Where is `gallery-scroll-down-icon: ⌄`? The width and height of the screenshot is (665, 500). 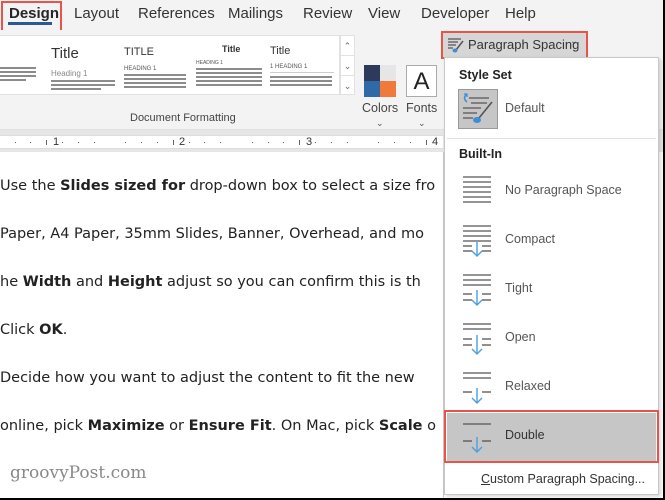
gallery-scroll-down-icon: ⌄ is located at coordinates (347, 66).